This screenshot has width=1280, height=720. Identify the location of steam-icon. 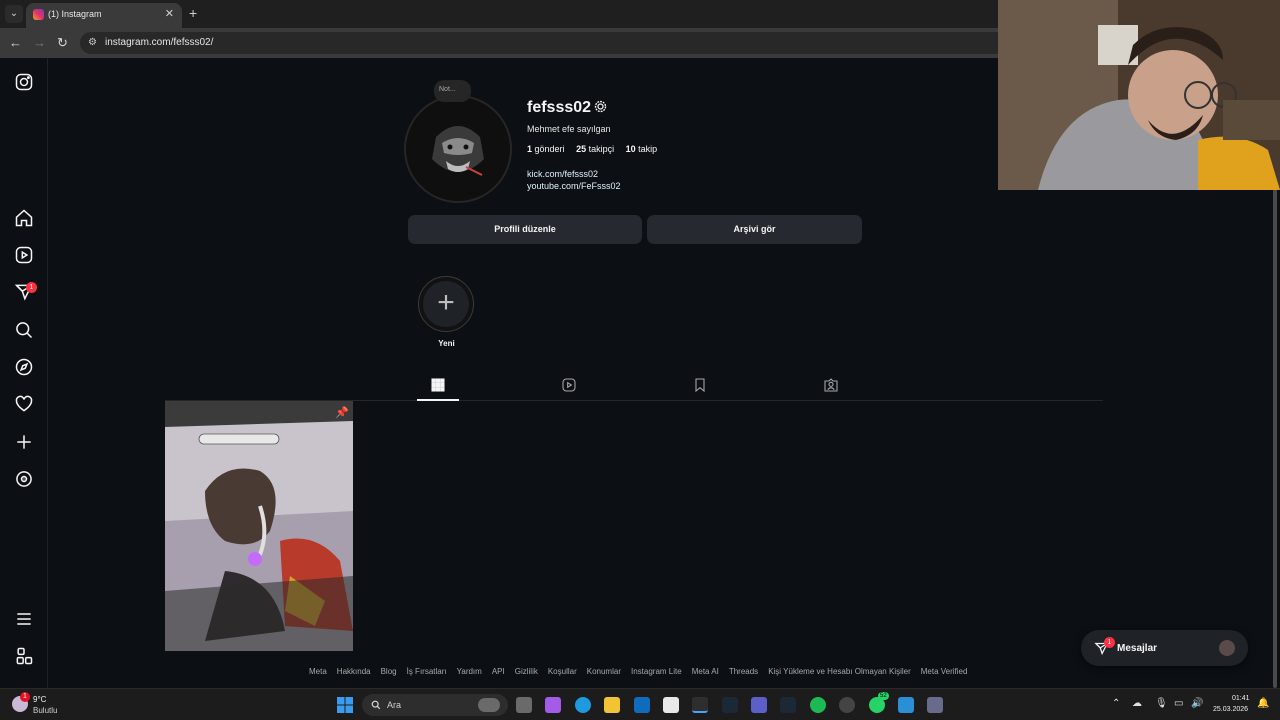
(730, 705).